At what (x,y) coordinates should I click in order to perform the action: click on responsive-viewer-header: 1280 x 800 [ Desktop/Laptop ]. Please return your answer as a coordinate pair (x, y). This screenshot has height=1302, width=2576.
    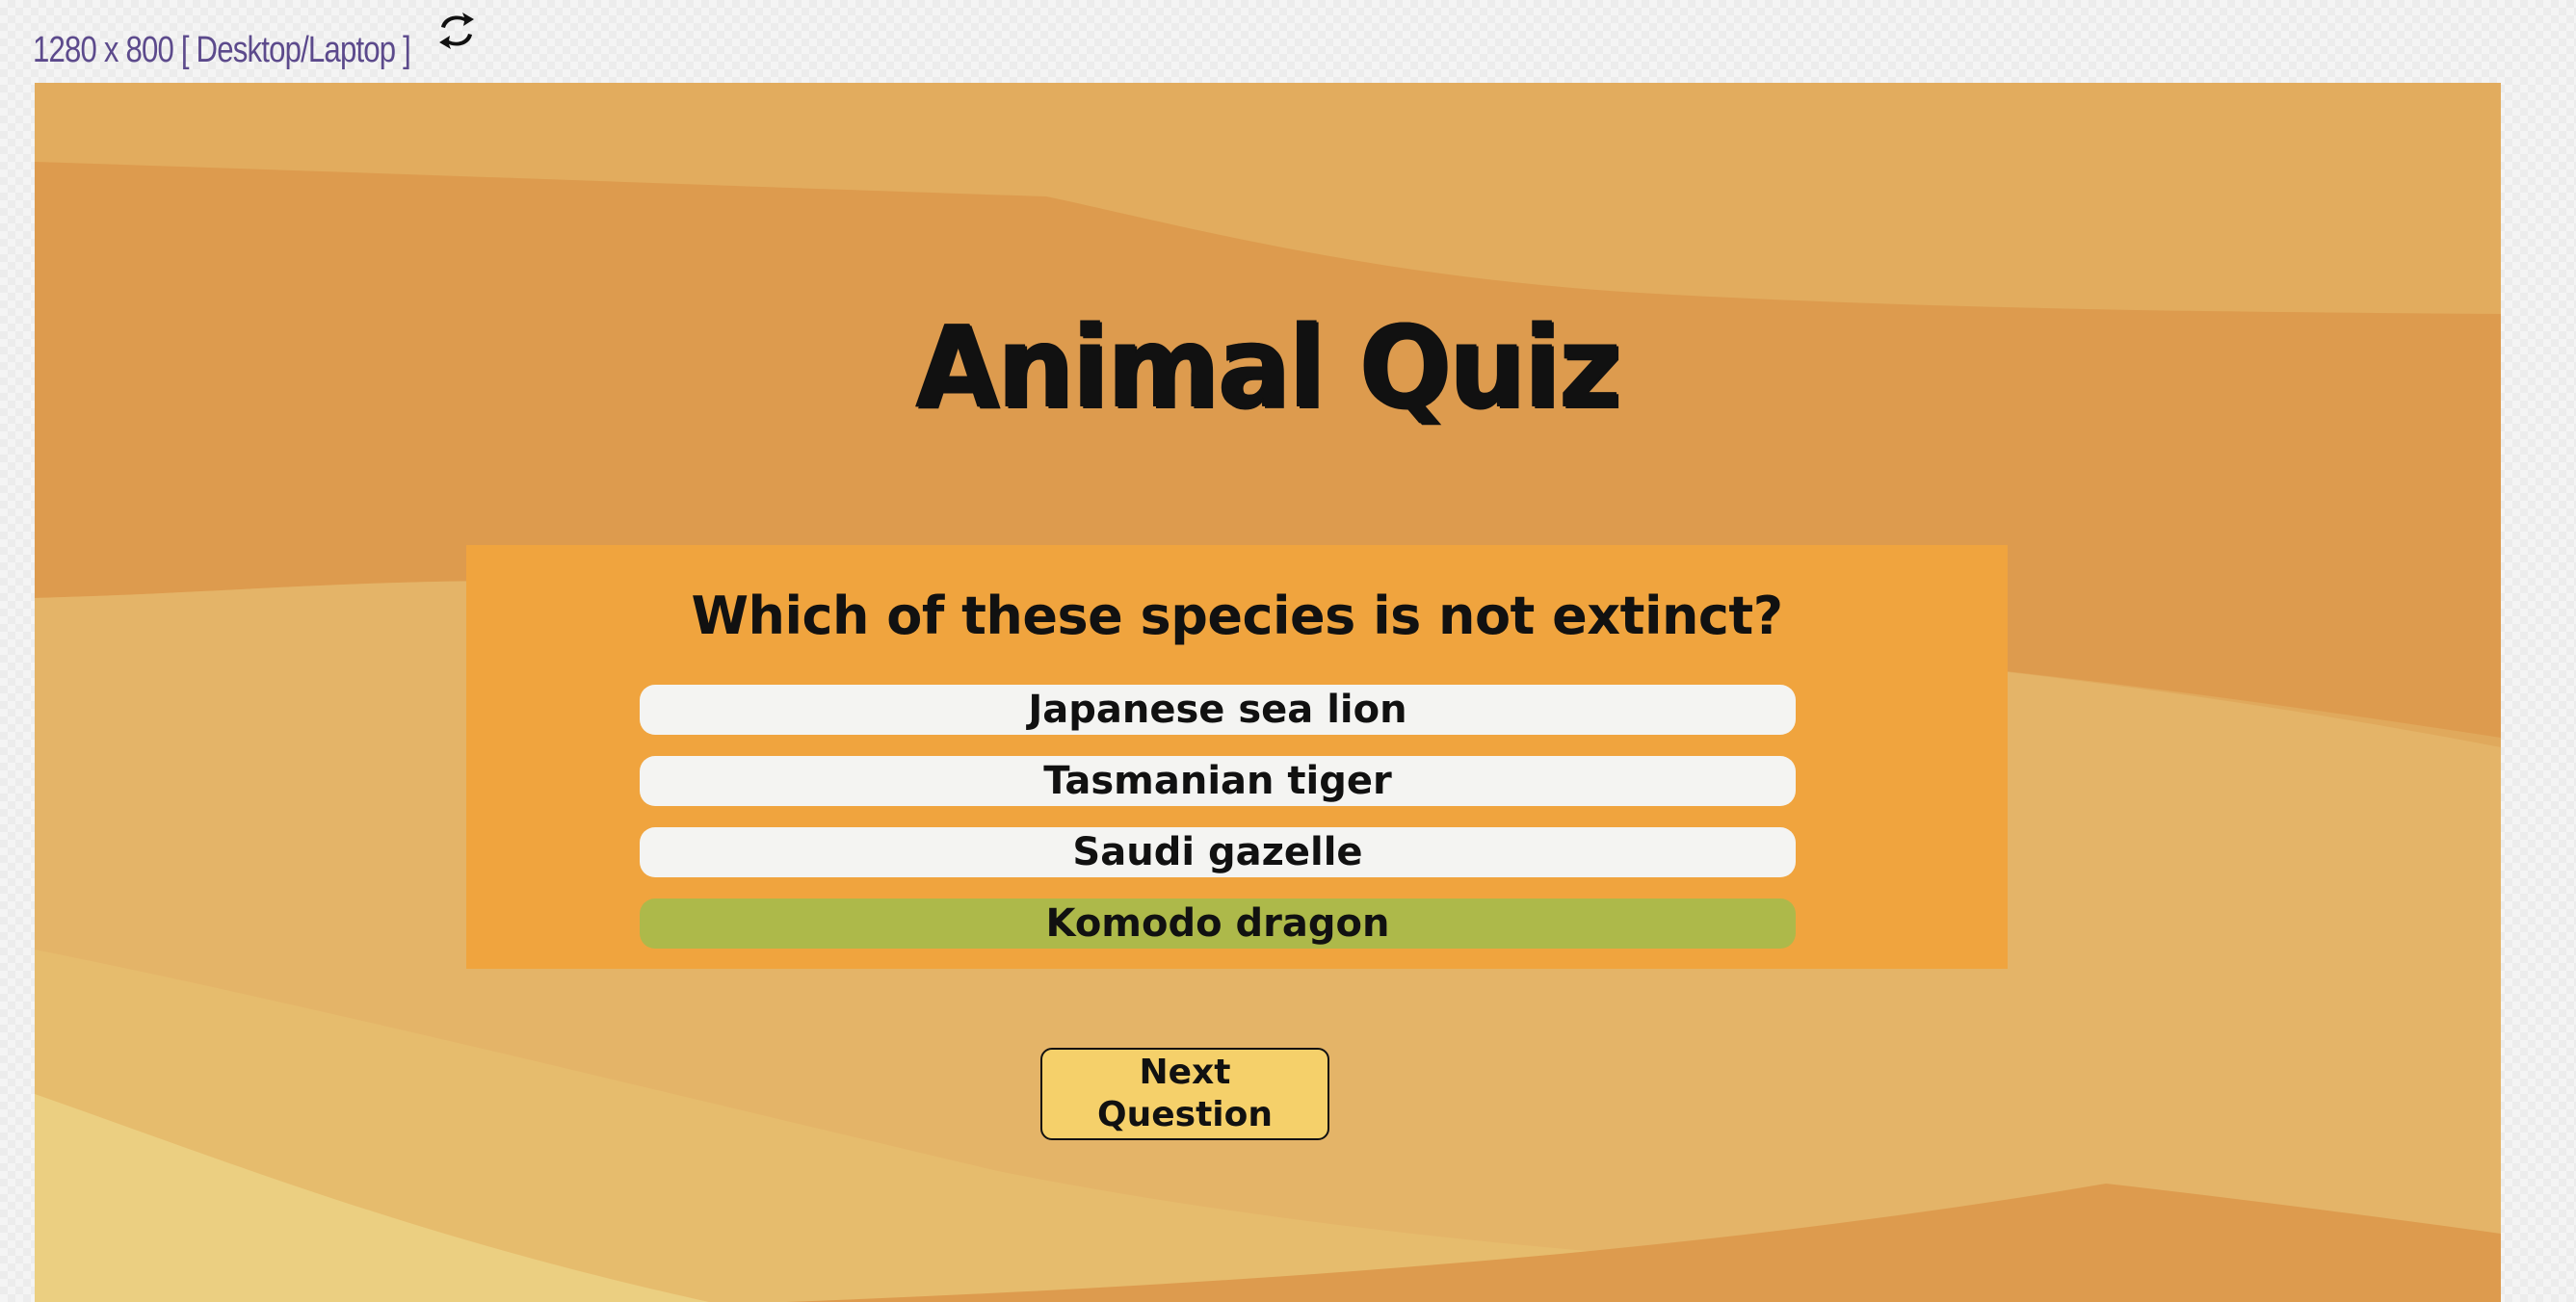
    Looking at the image, I should click on (263, 50).